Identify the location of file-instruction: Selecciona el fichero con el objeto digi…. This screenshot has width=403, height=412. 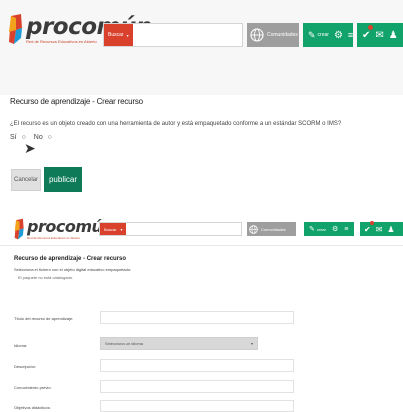
(73, 269).